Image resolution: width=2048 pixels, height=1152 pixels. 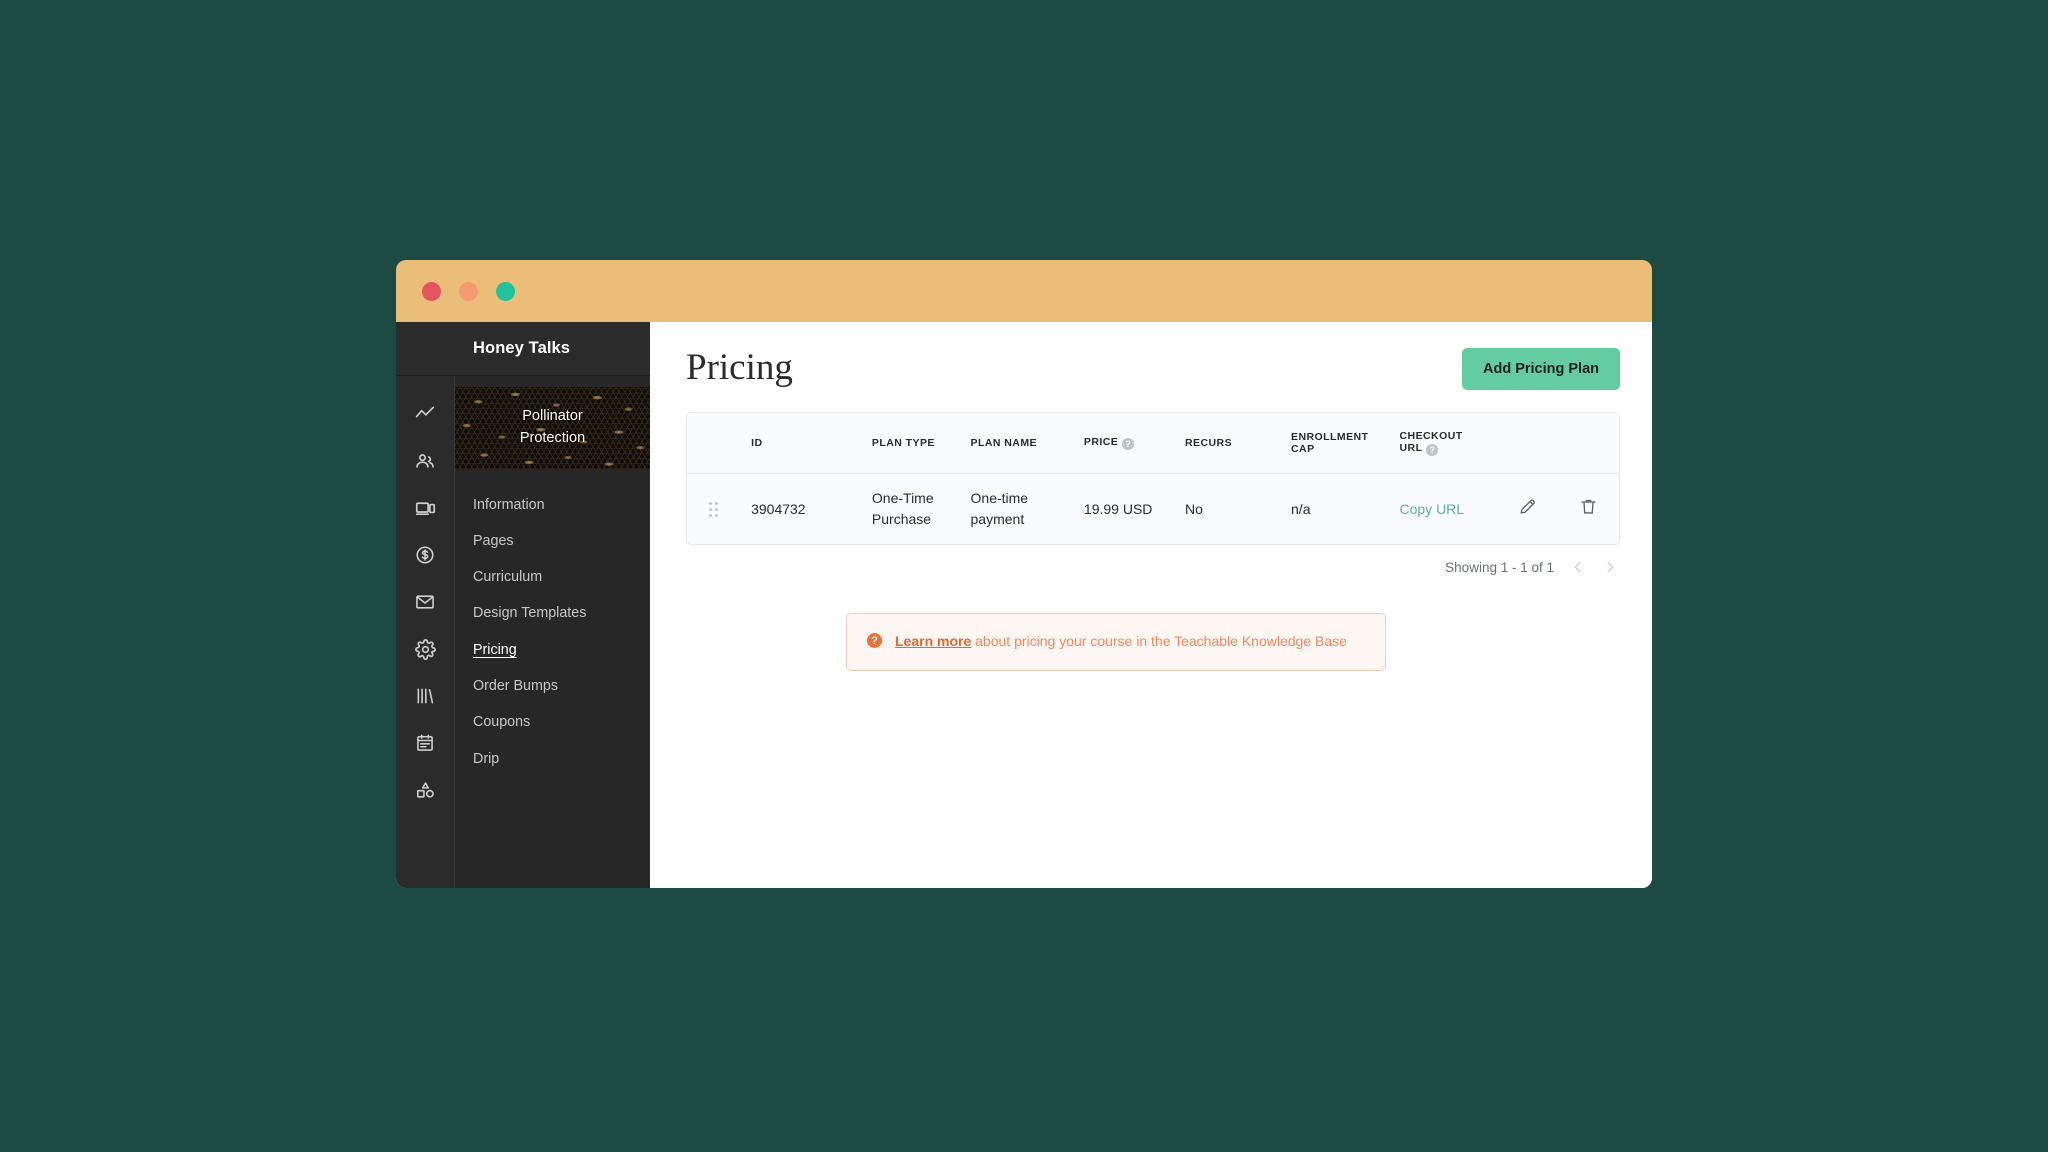 I want to click on page-header: Pricing Add Pricing Plan, so click(x=1153, y=379).